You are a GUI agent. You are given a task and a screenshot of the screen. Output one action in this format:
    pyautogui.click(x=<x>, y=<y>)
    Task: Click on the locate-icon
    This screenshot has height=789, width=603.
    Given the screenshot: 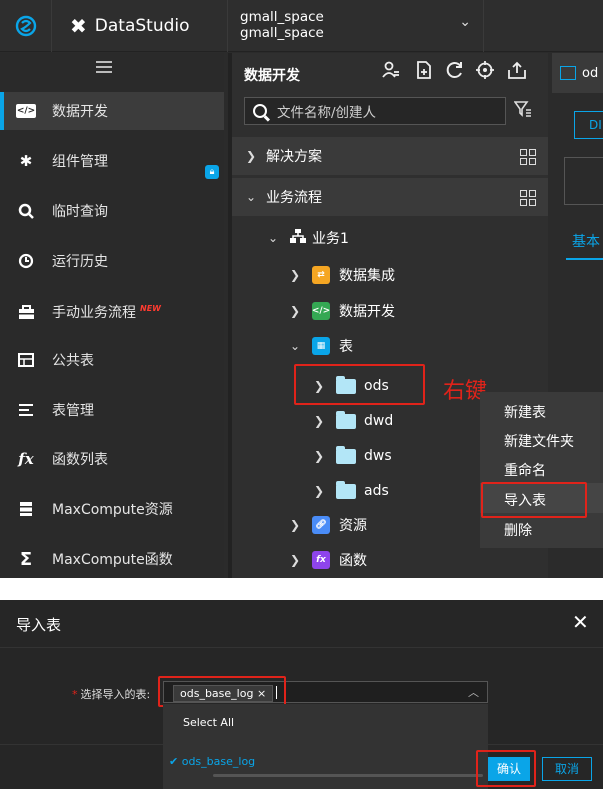 What is the action you would take?
    pyautogui.click(x=485, y=72)
    